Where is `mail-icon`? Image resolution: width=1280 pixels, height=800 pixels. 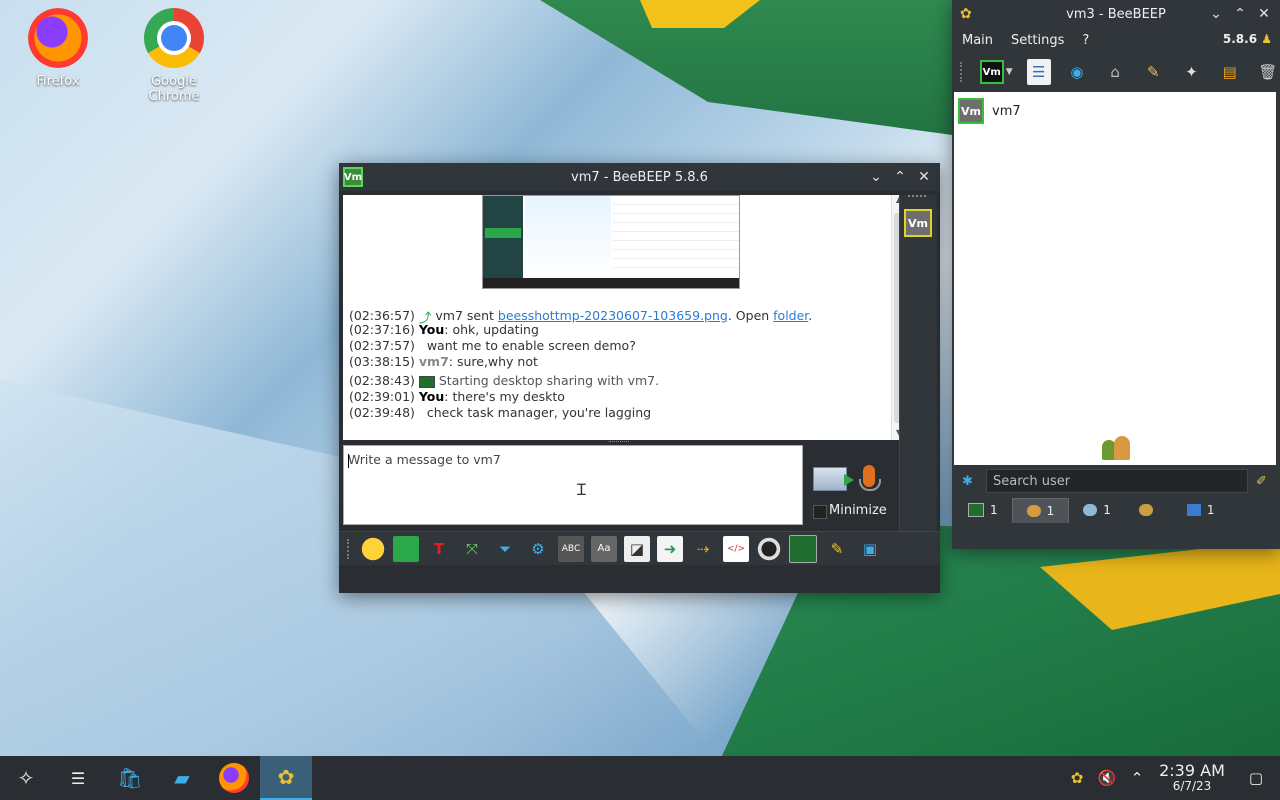
mail-icon is located at coordinates (406, 548).